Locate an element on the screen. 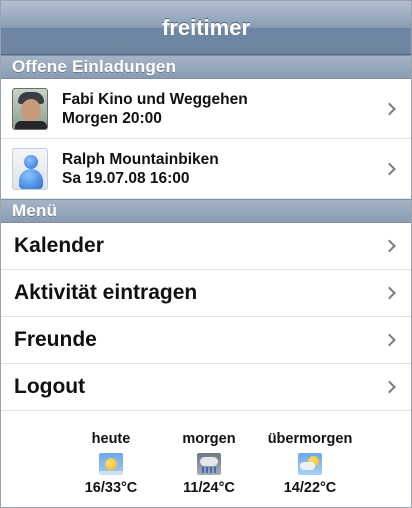  invitation-text: Ralph Mountainbiken Sa 19.07.08 16:00 is located at coordinates (140, 169).